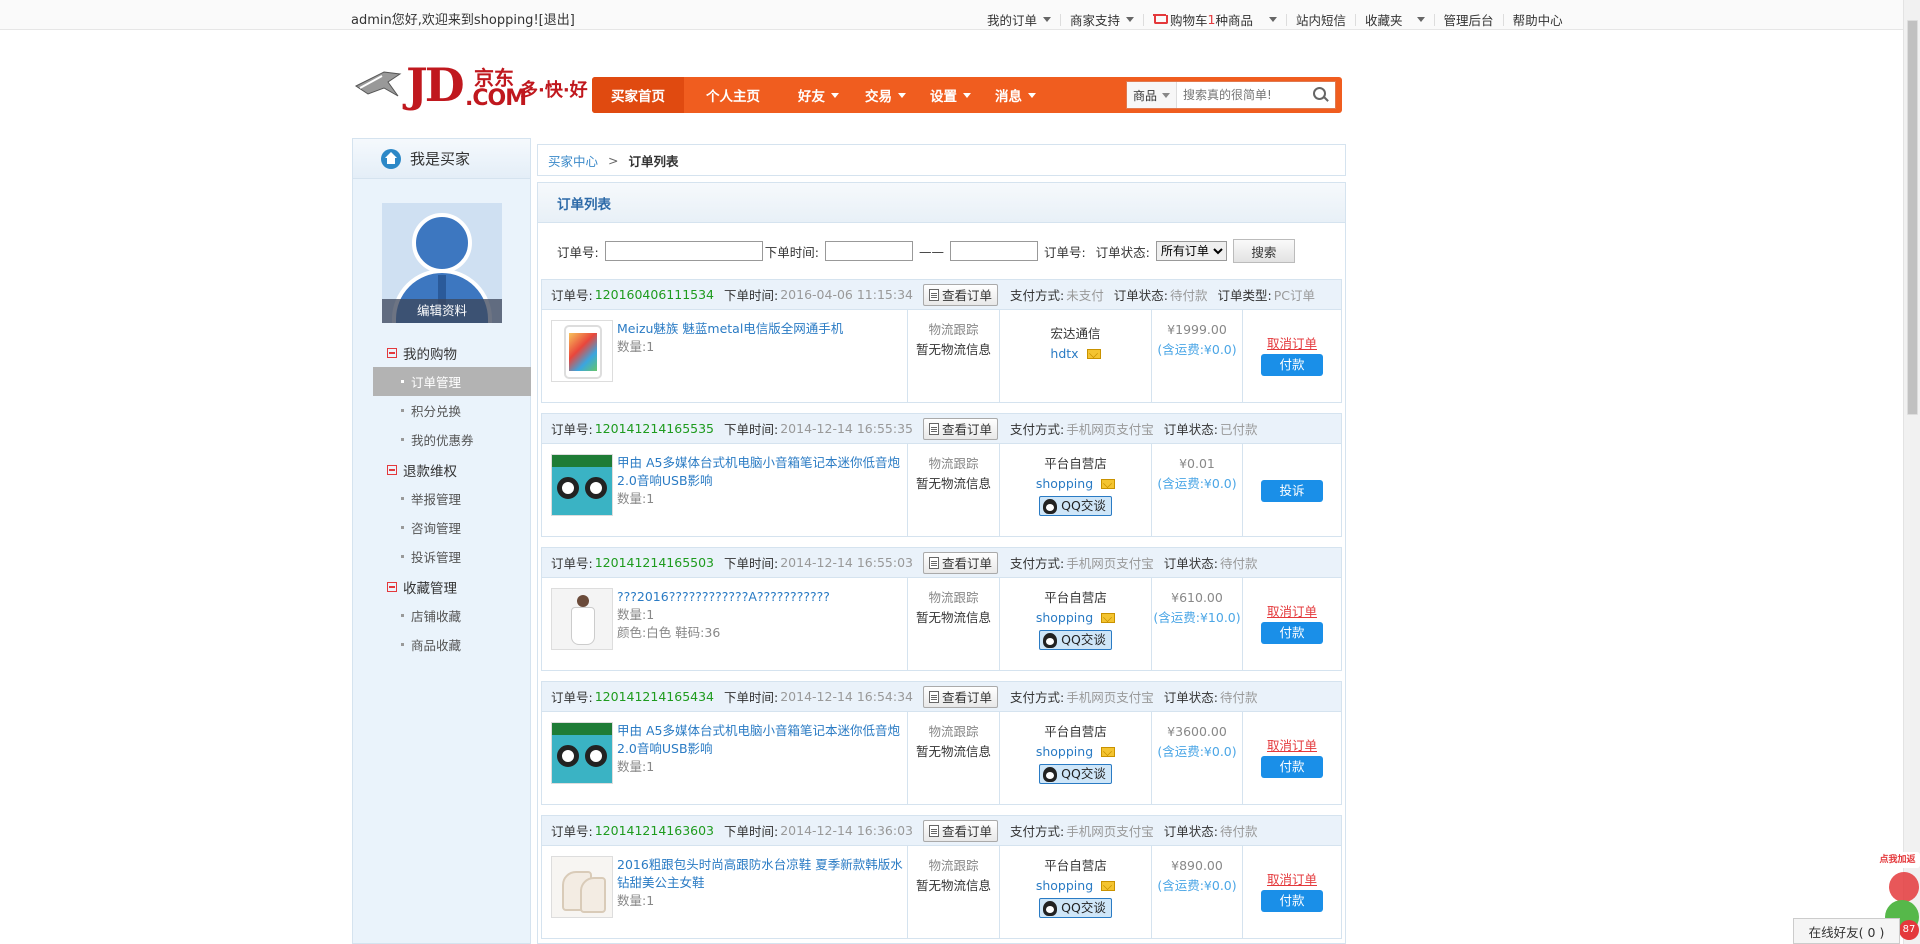 Image resolution: width=1920 pixels, height=944 pixels. I want to click on filter-order-no-label: 订单号:, so click(578, 252).